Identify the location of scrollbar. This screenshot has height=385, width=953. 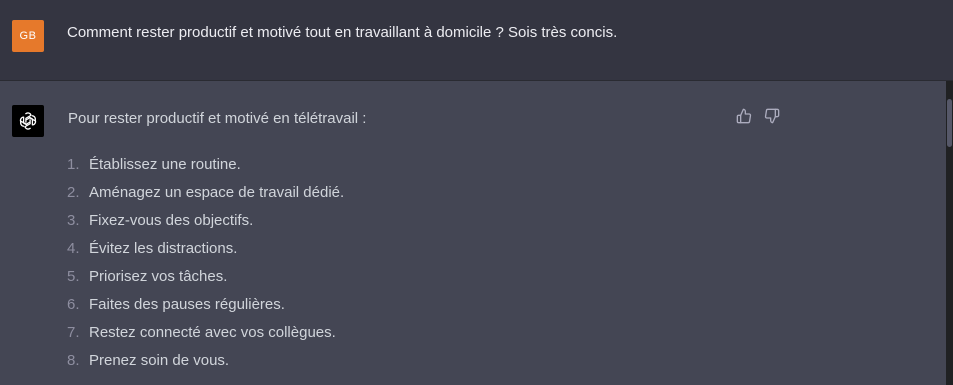
(949, 233).